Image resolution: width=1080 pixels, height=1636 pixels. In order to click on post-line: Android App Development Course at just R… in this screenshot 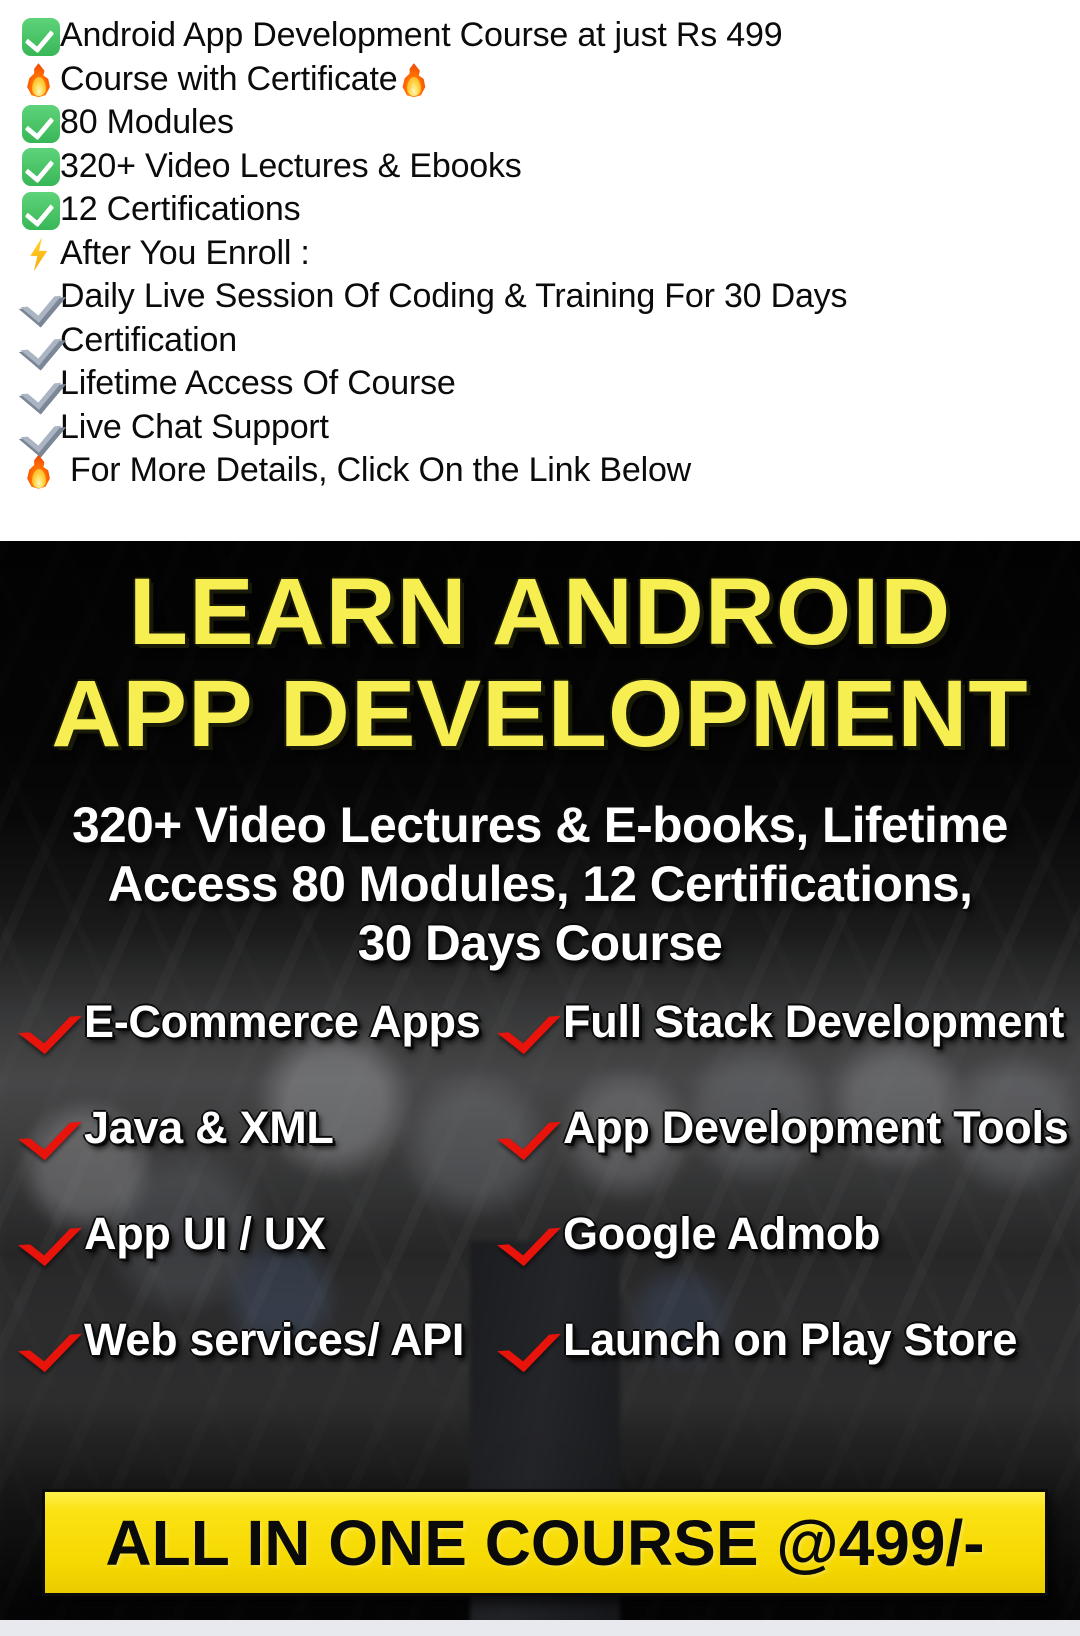, I will do `click(551, 36)`.